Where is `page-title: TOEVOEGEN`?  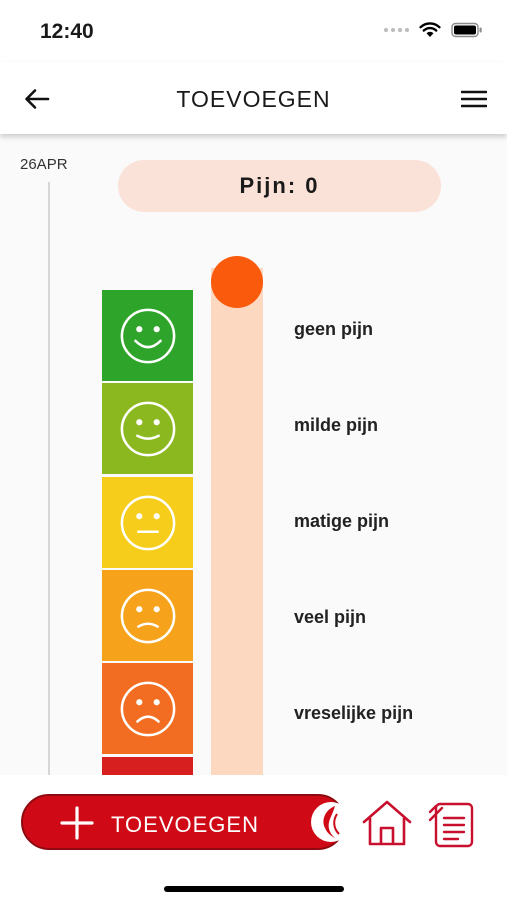
page-title: TOEVOEGEN is located at coordinates (253, 99).